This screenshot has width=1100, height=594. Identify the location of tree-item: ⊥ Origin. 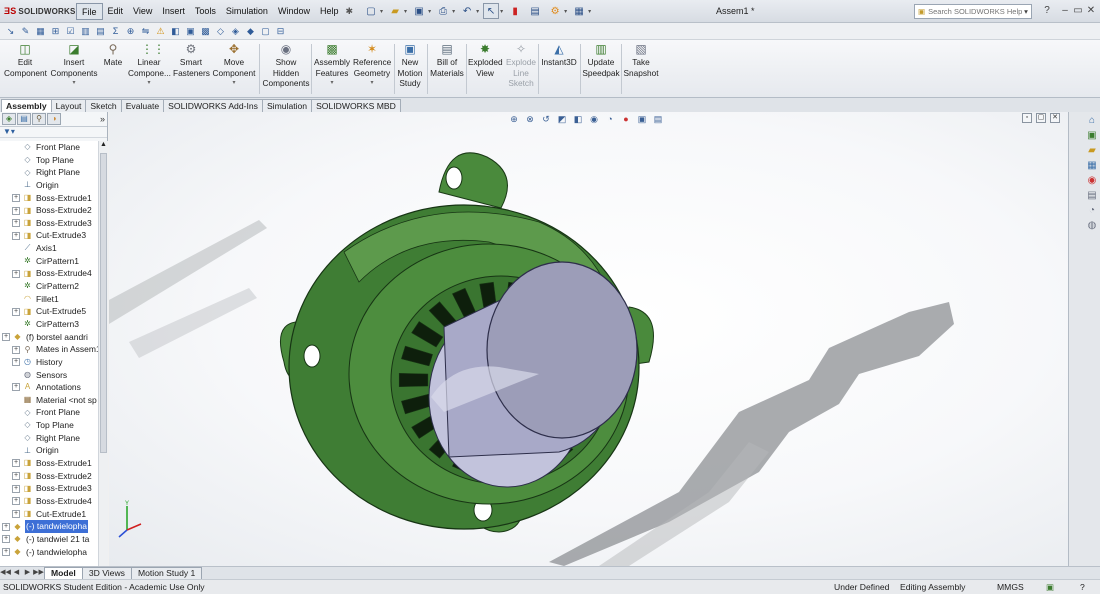
(49, 450).